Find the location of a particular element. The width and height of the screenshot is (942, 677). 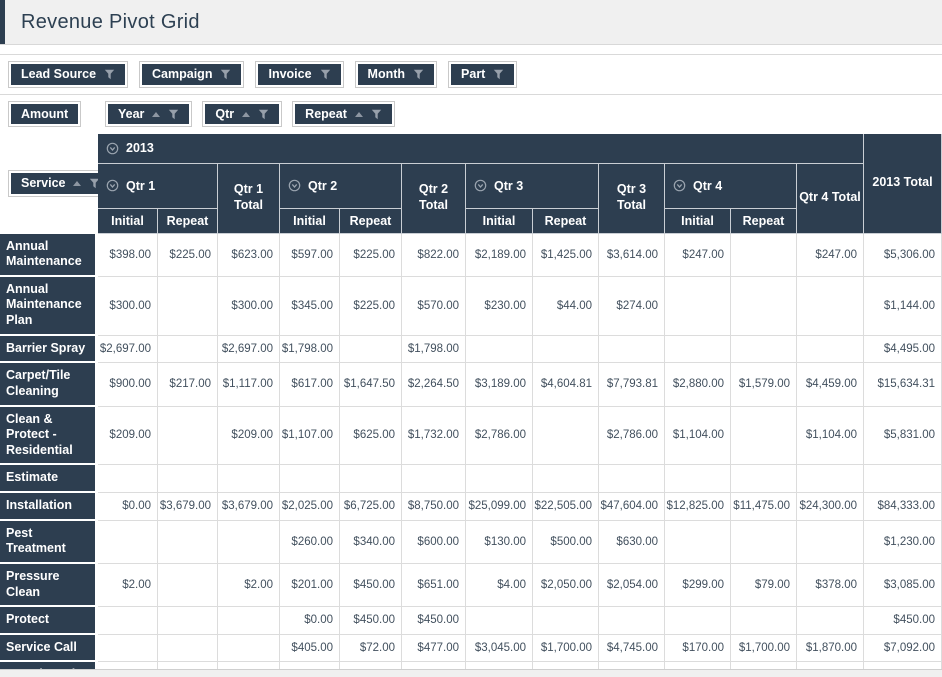

grand-total-cell: $7,355.00 is located at coordinates (310, 665).